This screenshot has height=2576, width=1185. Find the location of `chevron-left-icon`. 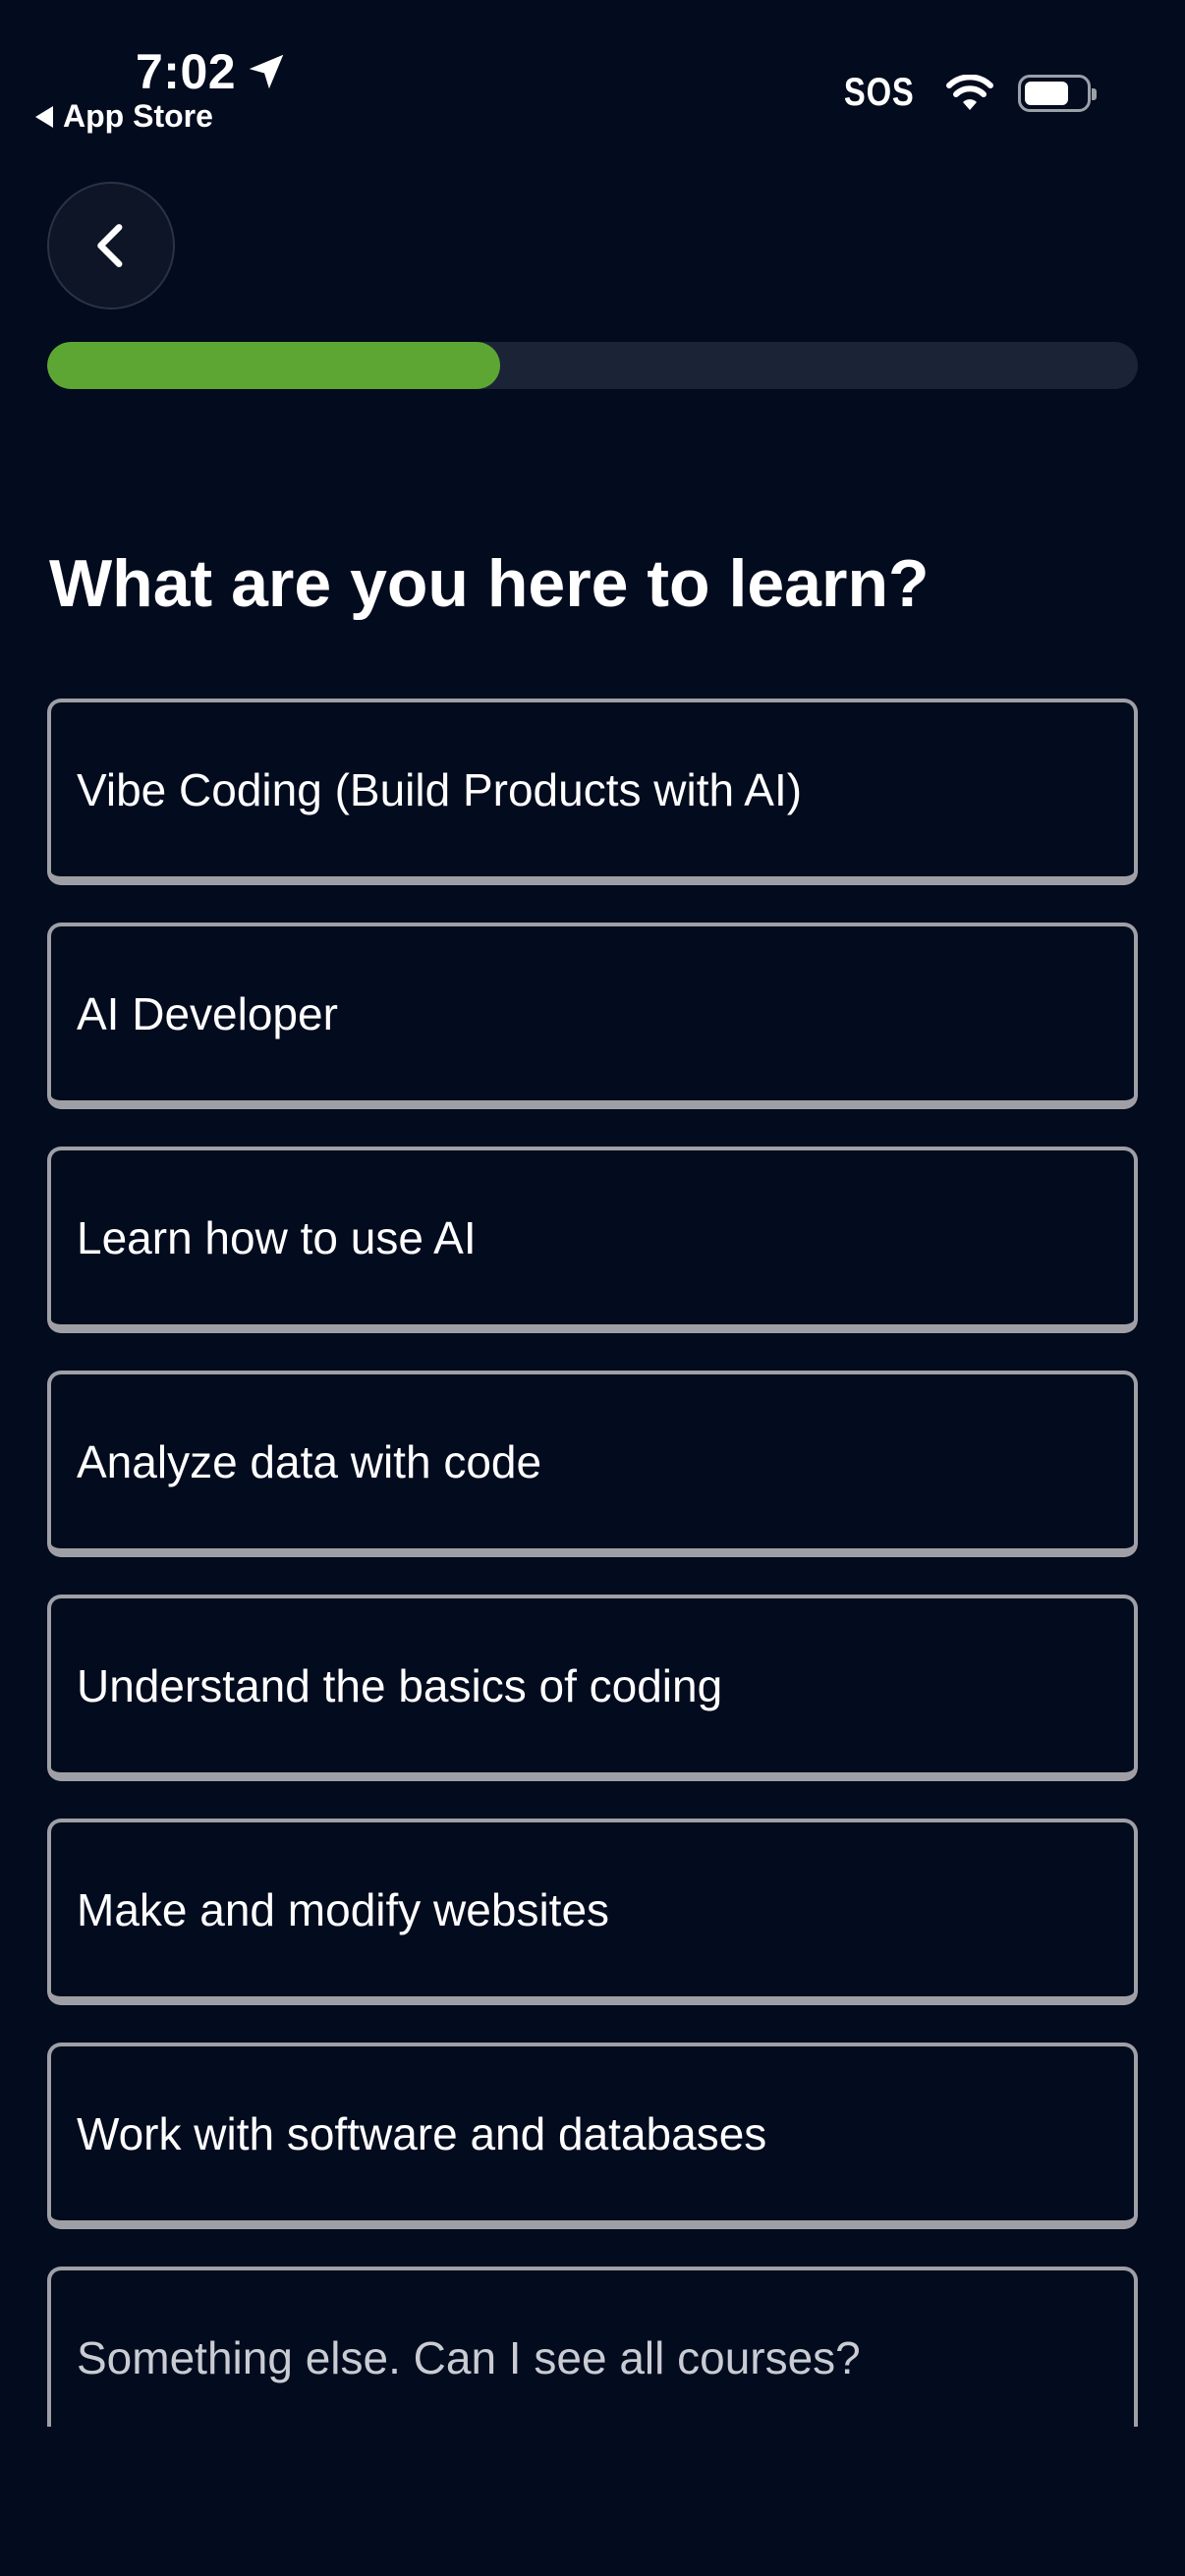

chevron-left-icon is located at coordinates (110, 245).